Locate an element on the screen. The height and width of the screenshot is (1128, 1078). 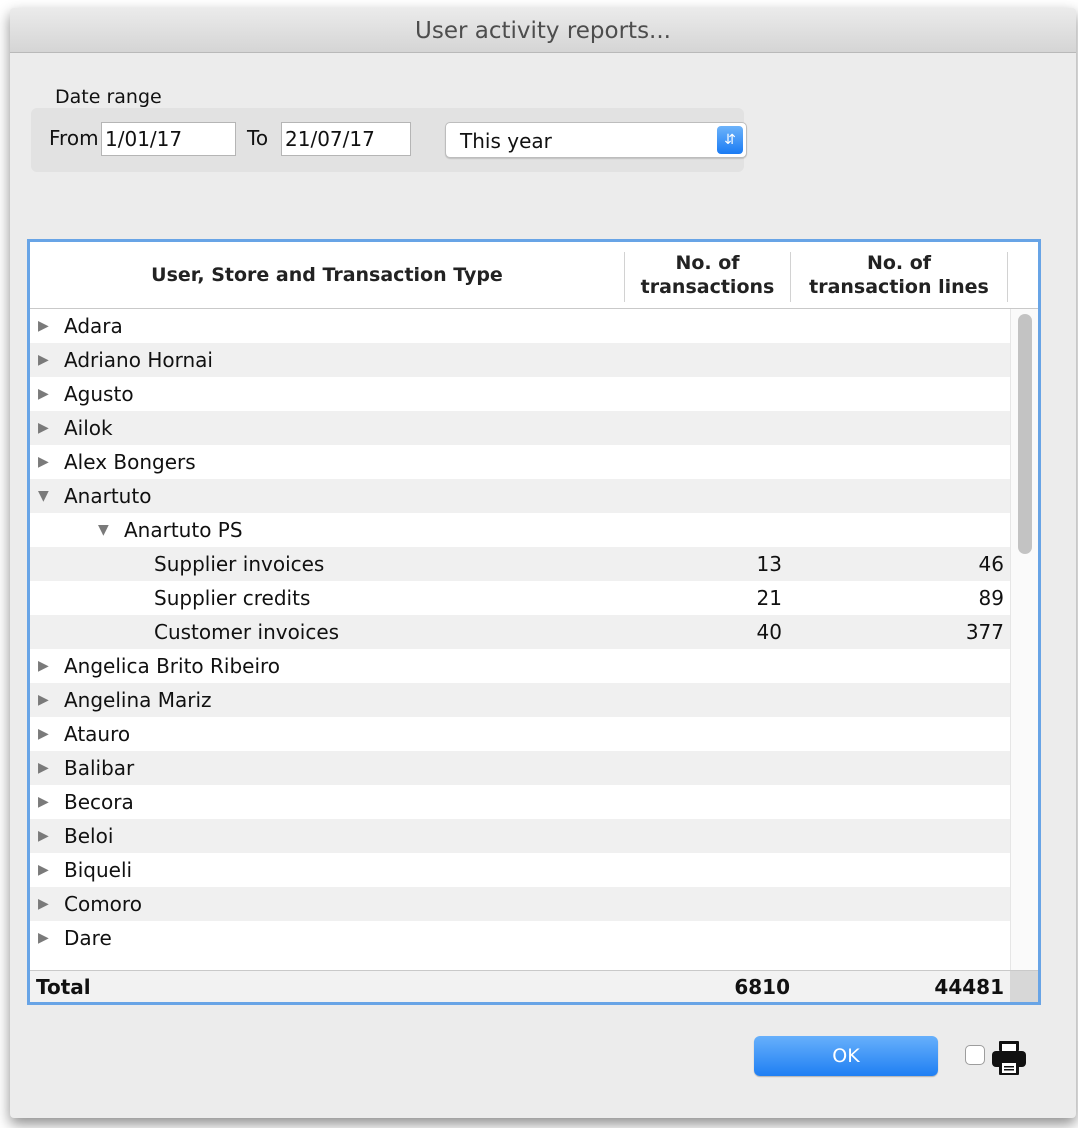
table-row: ▶ Adriano Hornai is located at coordinates (520, 360).